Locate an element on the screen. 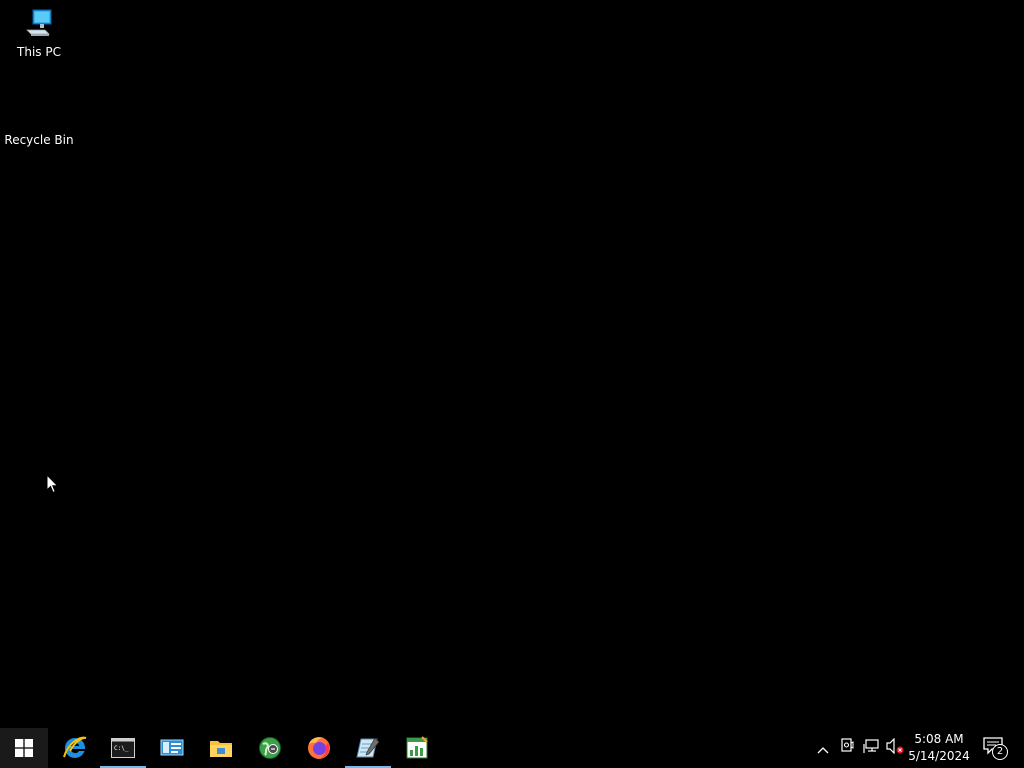 Image resolution: width=1024 pixels, height=768 pixels. taskbar-app-spreadsheet is located at coordinates (417, 748).